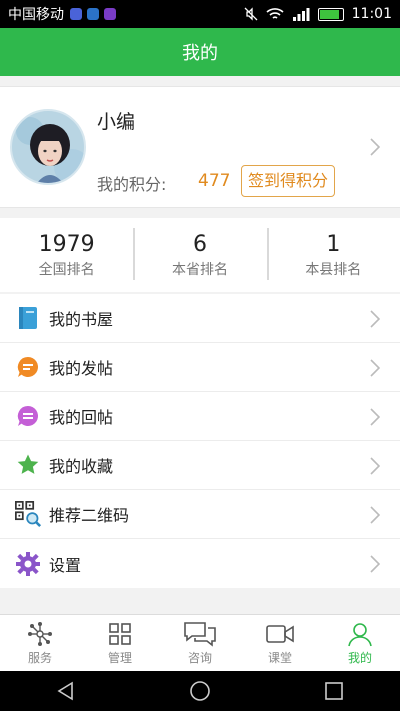  I want to click on rankings: 1979 全国排名 6 本省排名 1 本县排名, so click(200, 255).